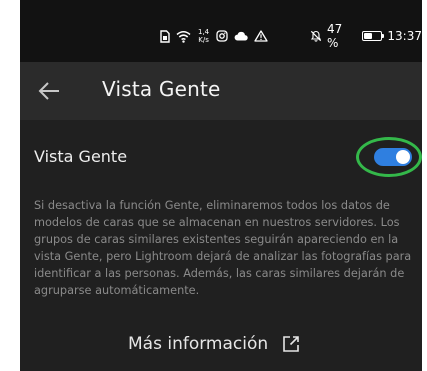 The width and height of the screenshot is (427, 371). I want to click on more-info-label: Más información, so click(198, 344).